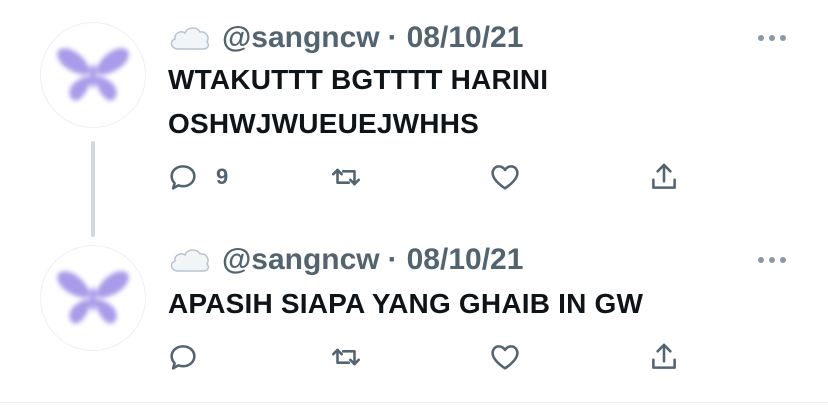 The height and width of the screenshot is (407, 828). I want to click on reply-button: 9, so click(197, 177).